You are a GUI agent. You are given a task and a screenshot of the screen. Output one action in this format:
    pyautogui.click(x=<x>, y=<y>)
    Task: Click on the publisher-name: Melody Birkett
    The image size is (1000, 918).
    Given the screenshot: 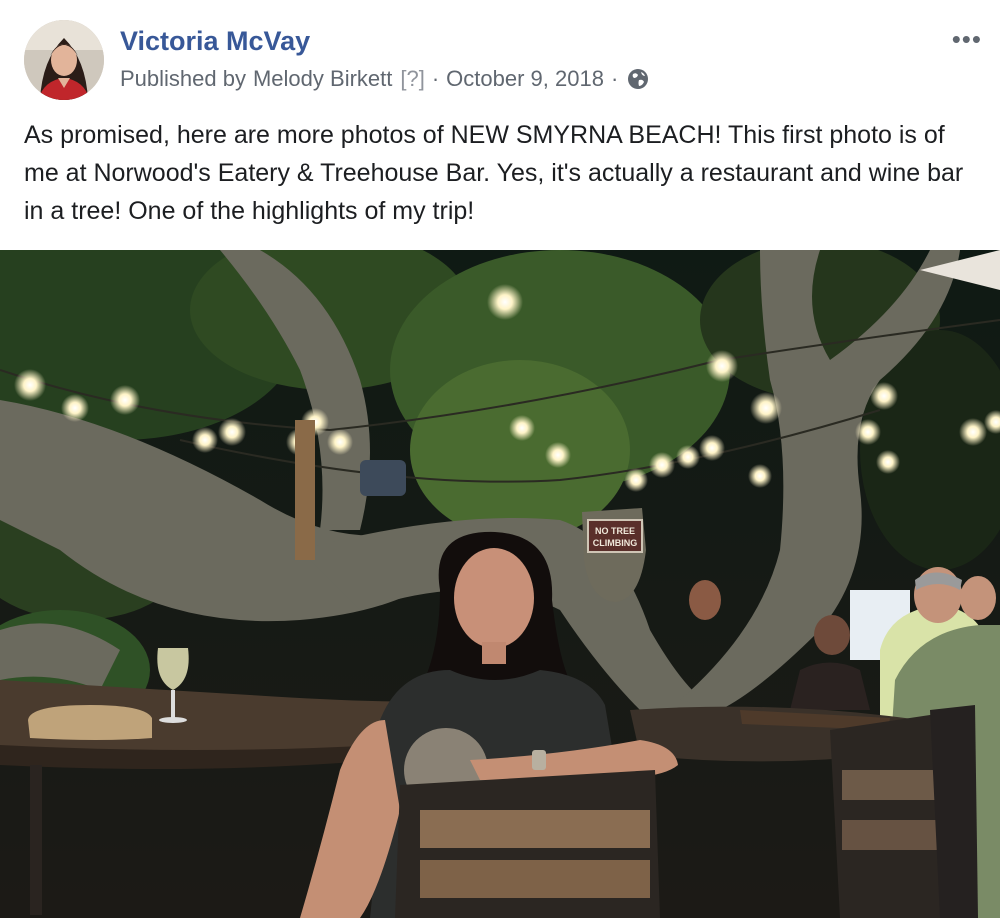 What is the action you would take?
    pyautogui.click(x=322, y=79)
    